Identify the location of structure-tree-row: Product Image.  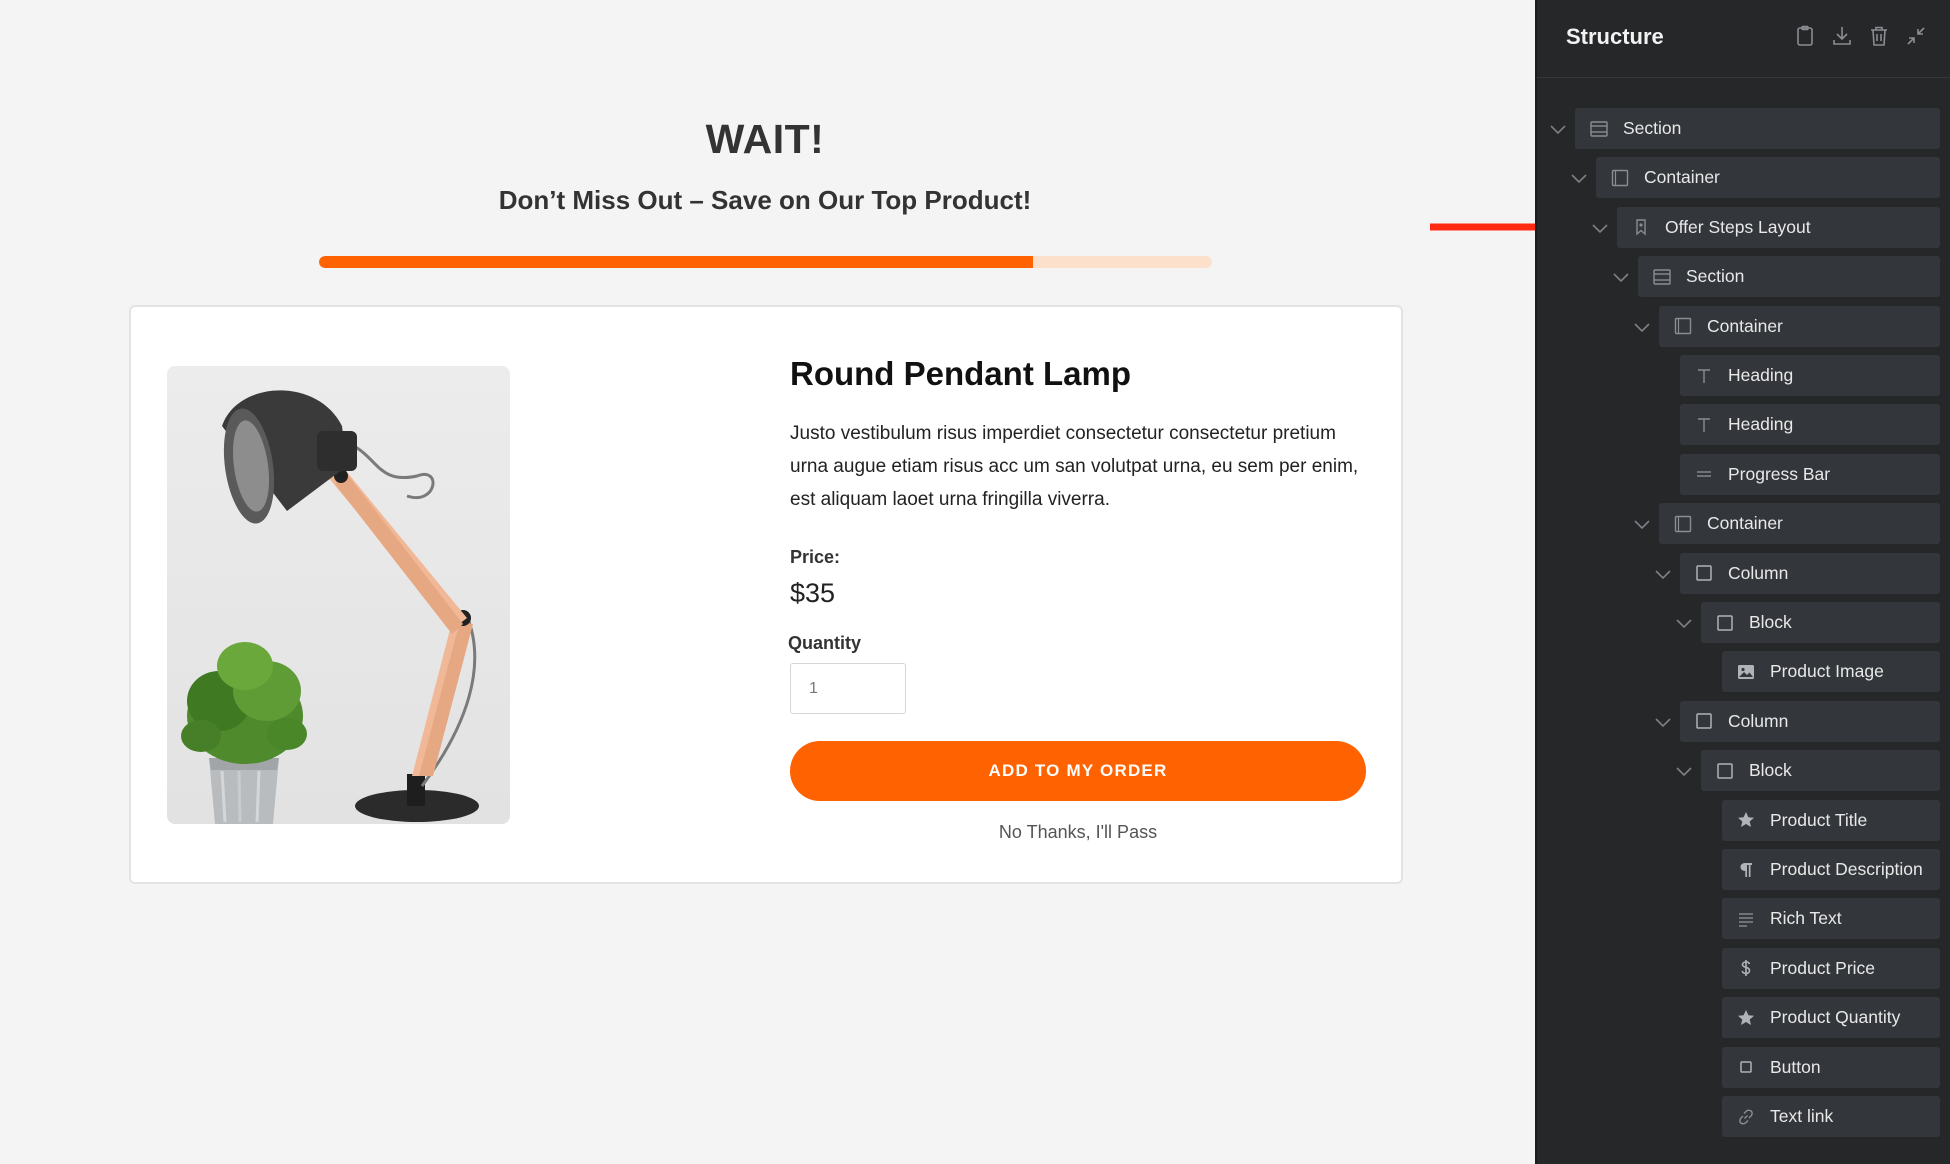
(1743, 672).